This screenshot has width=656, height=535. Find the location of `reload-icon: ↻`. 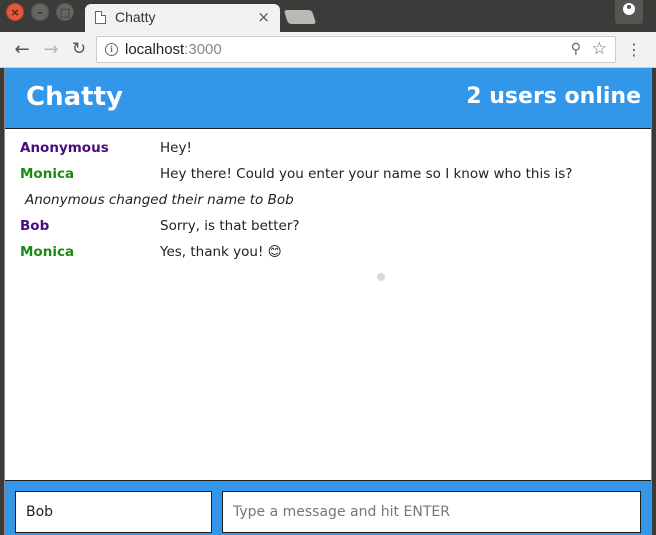

reload-icon: ↻ is located at coordinates (79, 49).